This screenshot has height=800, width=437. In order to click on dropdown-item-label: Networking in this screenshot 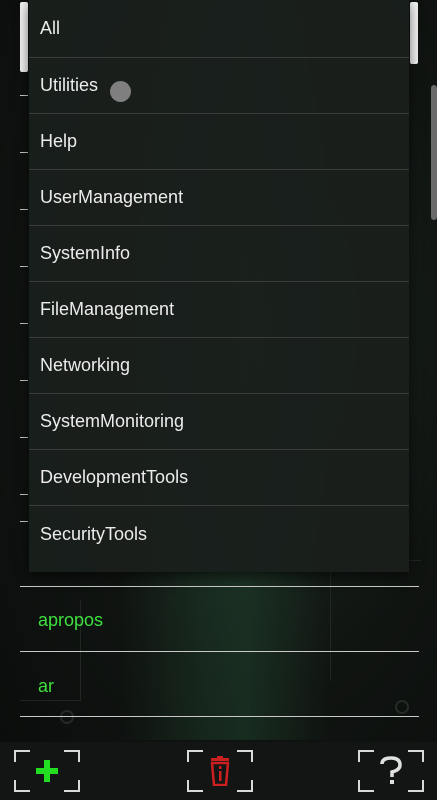, I will do `click(85, 365)`.